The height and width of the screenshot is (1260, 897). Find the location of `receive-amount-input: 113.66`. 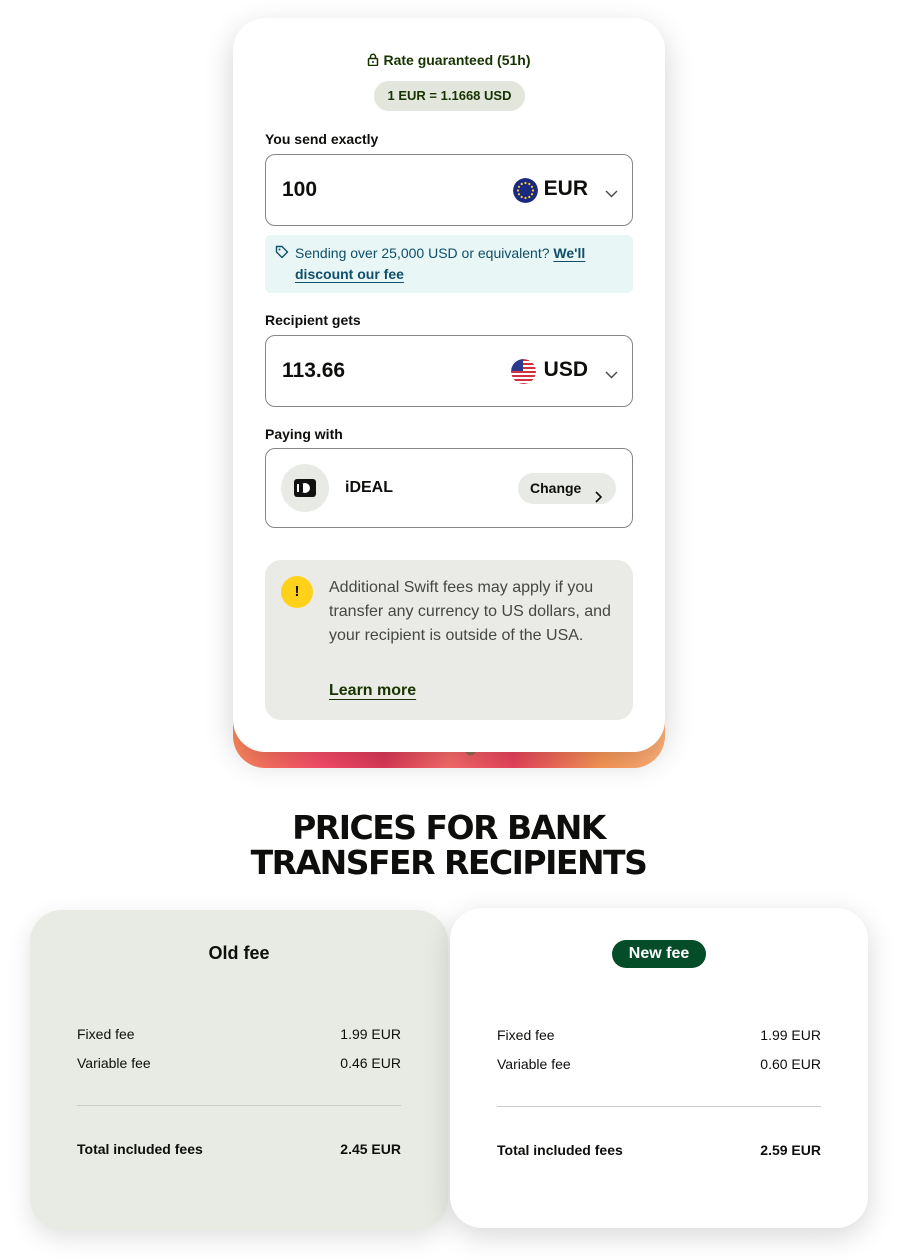

receive-amount-input: 113.66 is located at coordinates (313, 371).